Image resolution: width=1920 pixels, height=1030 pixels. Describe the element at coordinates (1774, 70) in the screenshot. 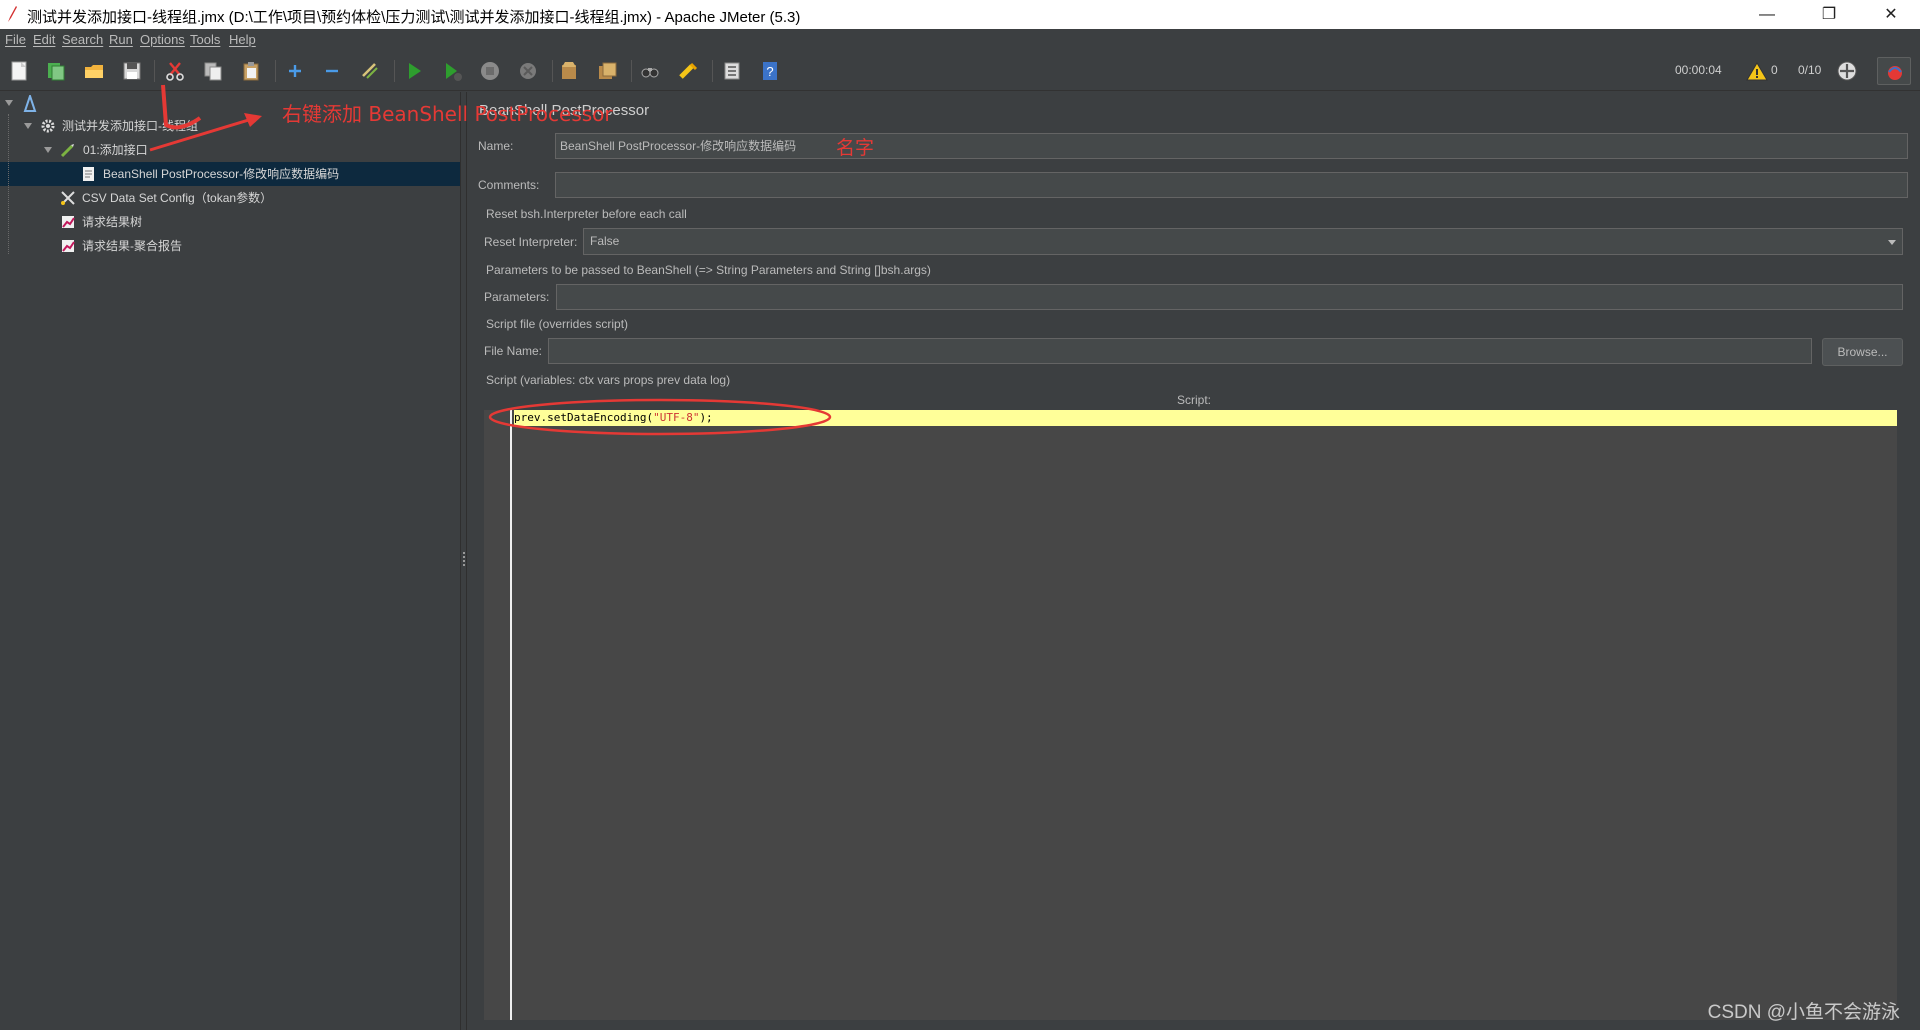

I see `warning-count: 0` at that location.